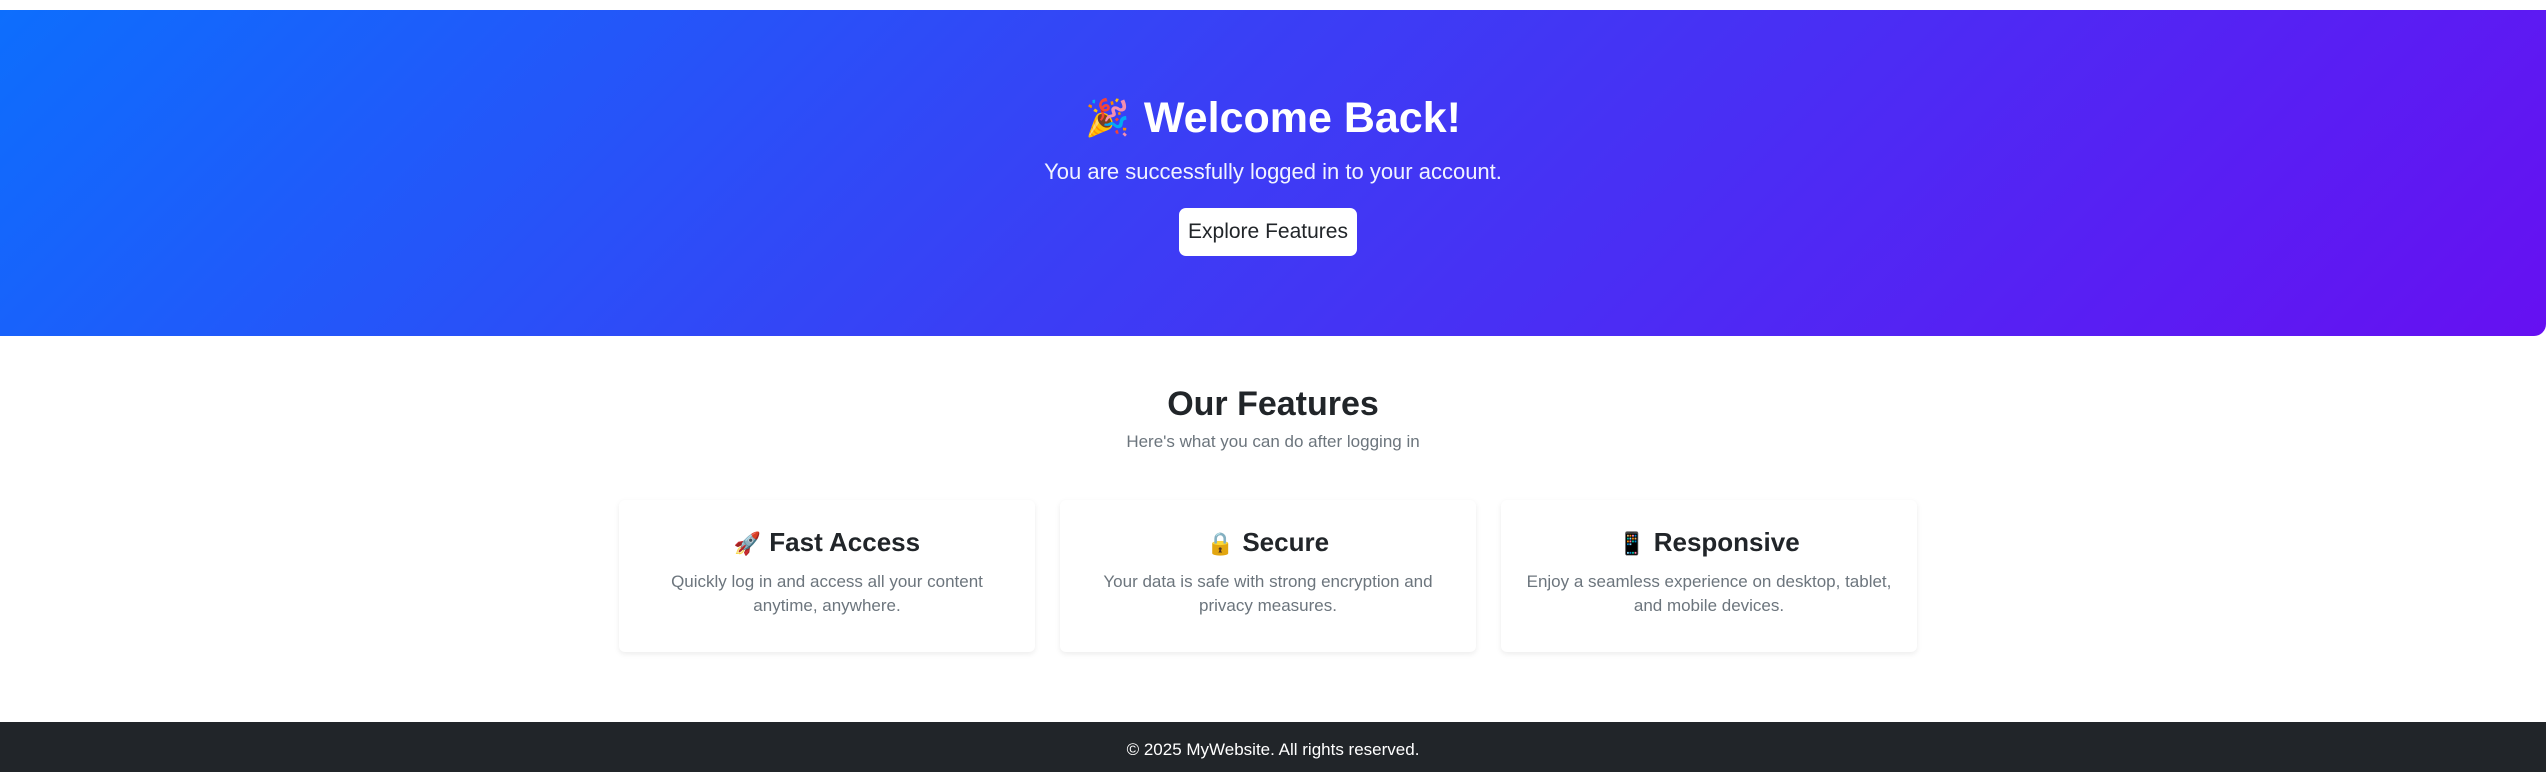 This screenshot has width=2546, height=778. What do you see at coordinates (747, 543) in the screenshot?
I see `rocket-icon: 🚀` at bounding box center [747, 543].